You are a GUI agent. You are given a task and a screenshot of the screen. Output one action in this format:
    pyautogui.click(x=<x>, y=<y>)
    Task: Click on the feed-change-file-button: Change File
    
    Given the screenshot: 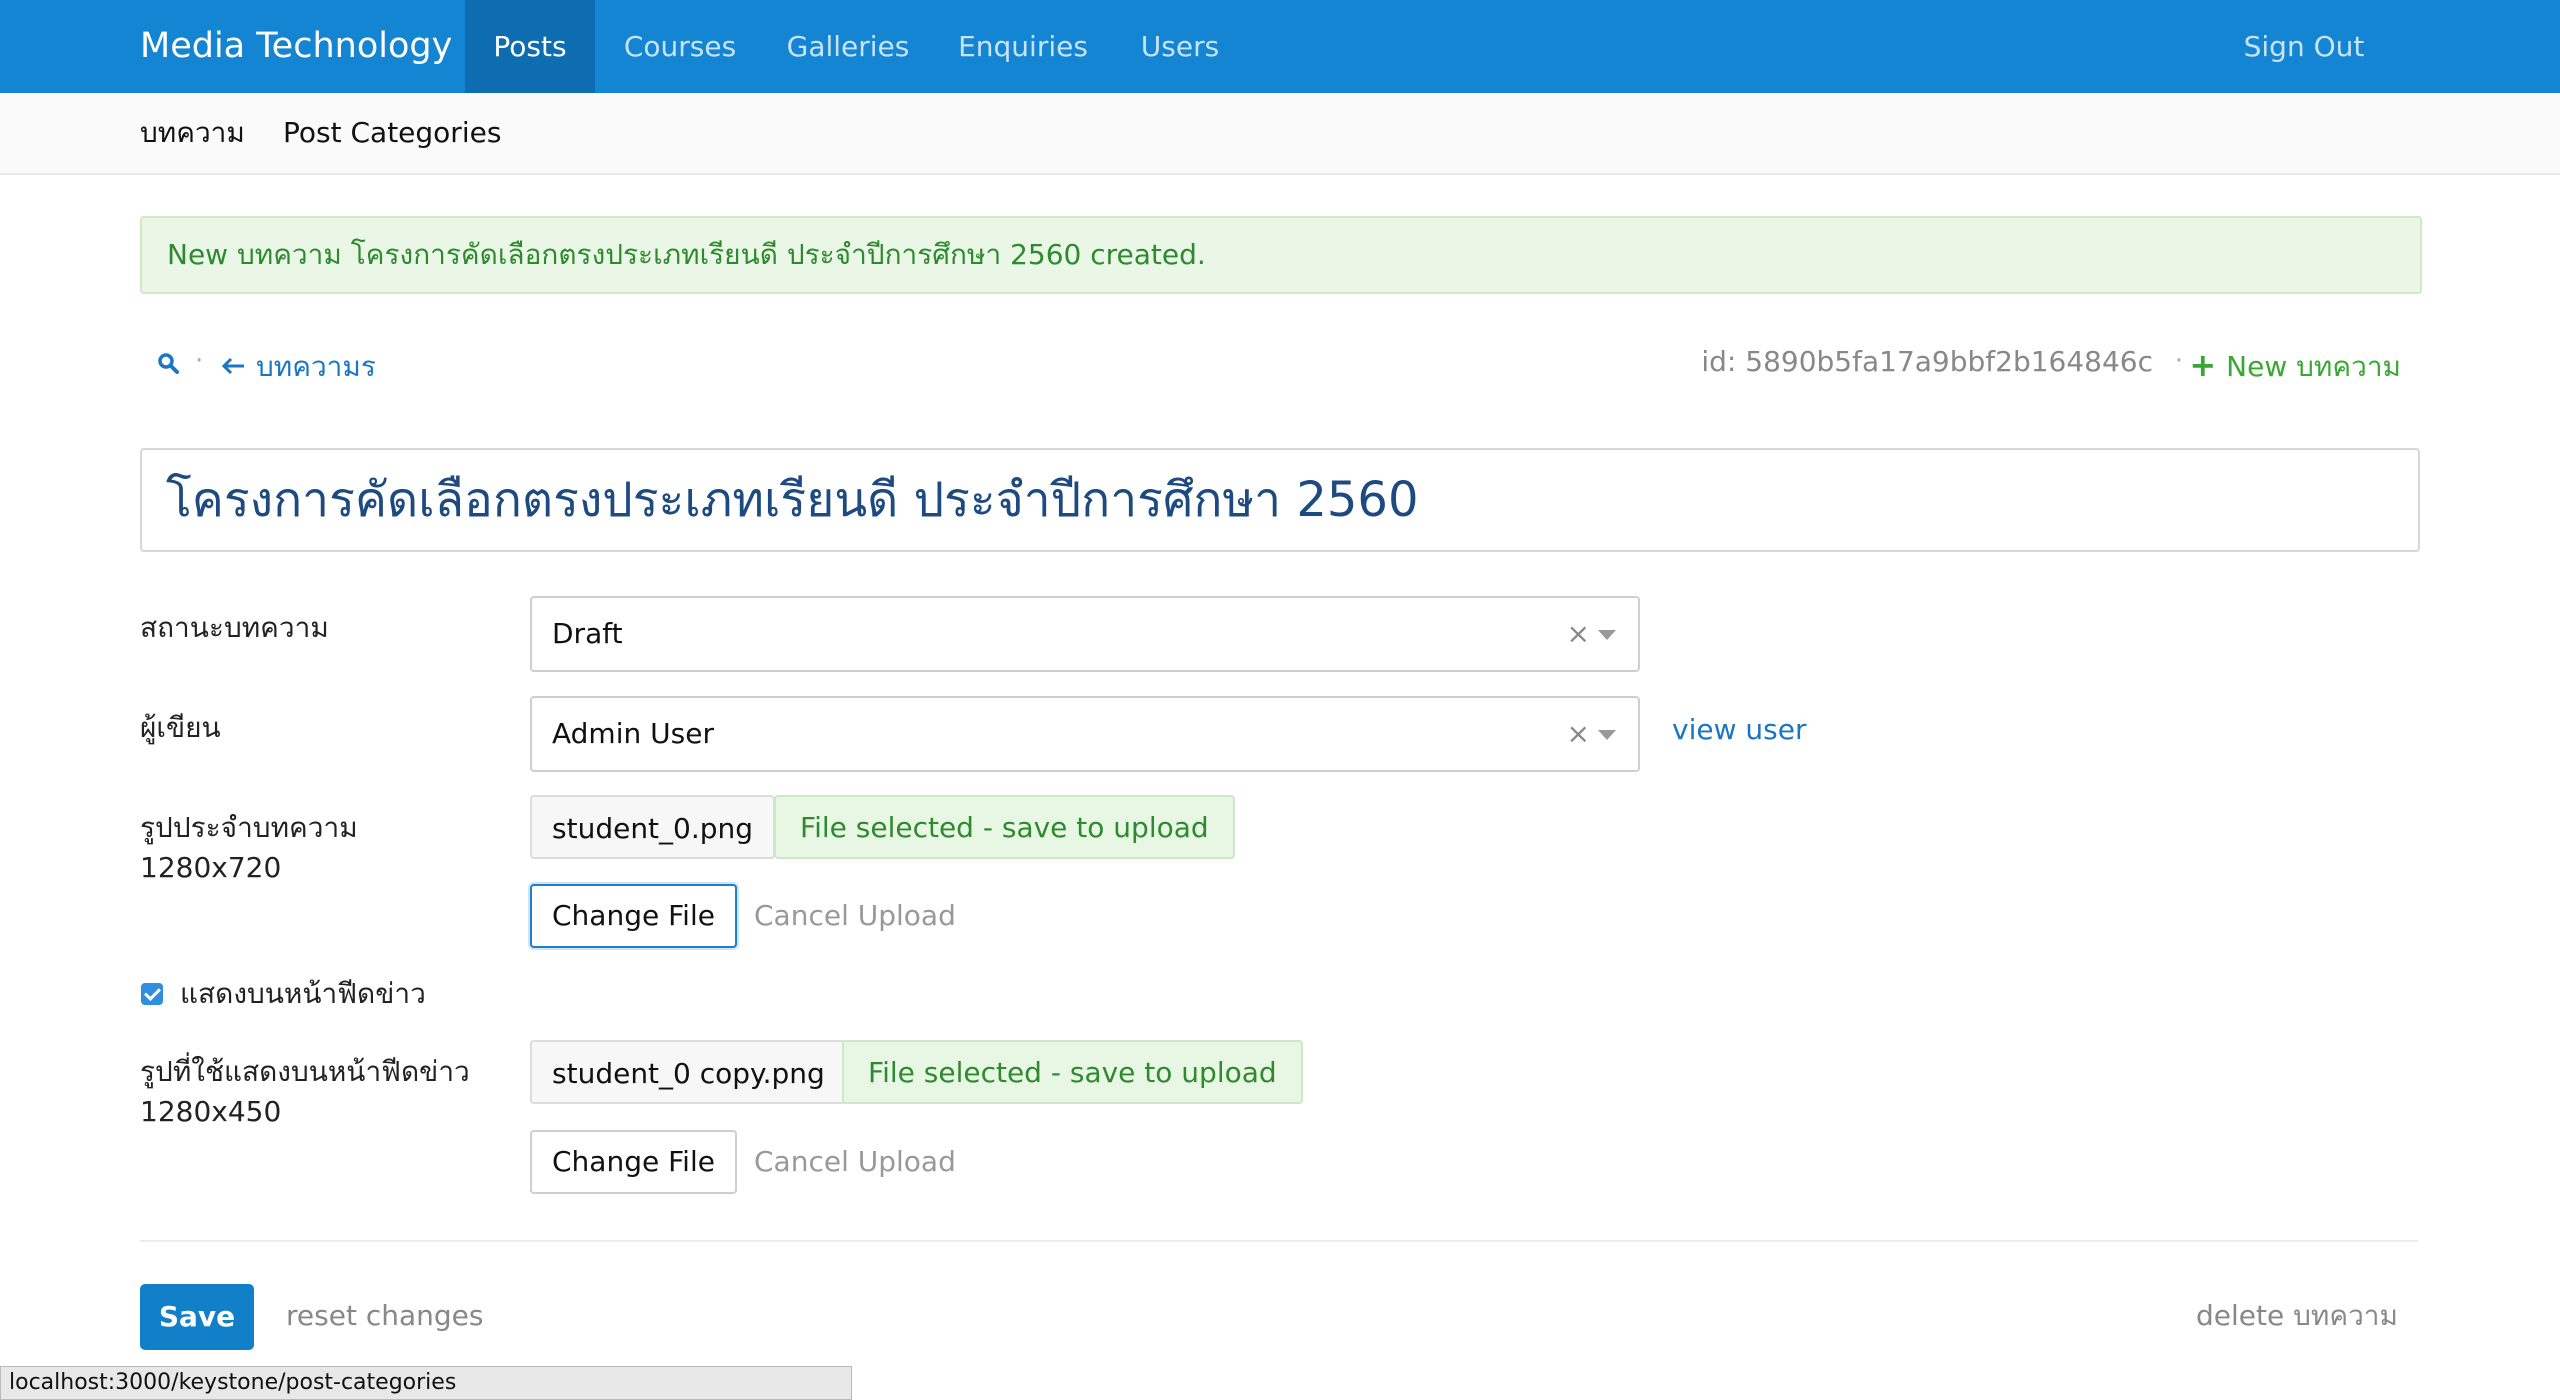 What is the action you would take?
    pyautogui.click(x=633, y=1162)
    